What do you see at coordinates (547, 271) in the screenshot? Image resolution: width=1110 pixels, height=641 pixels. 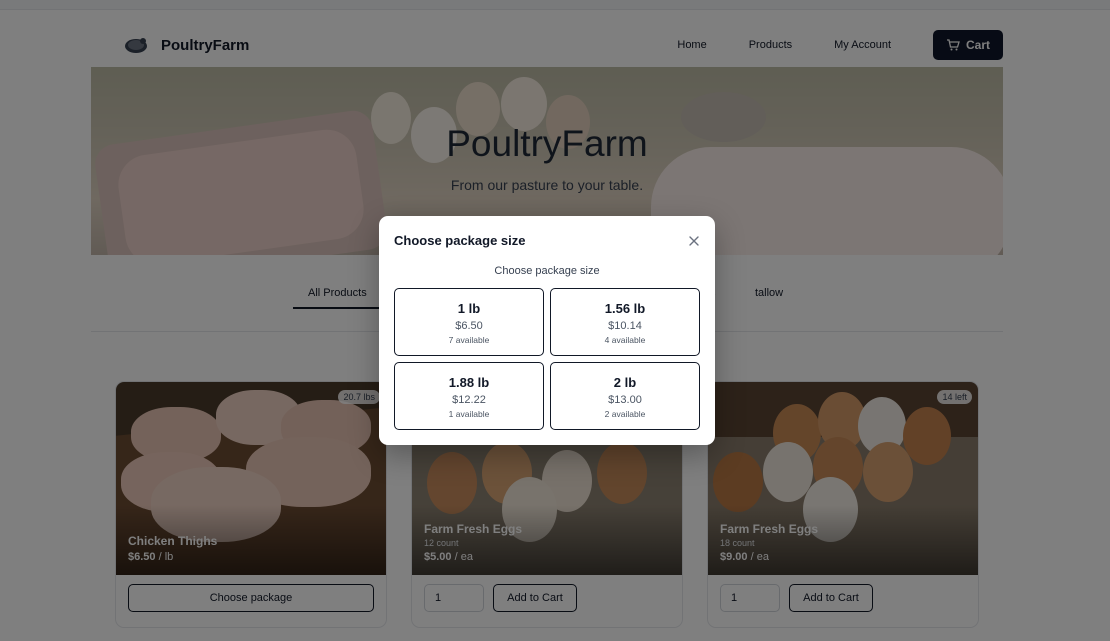 I see `modal-subtitle: Choose package size` at bounding box center [547, 271].